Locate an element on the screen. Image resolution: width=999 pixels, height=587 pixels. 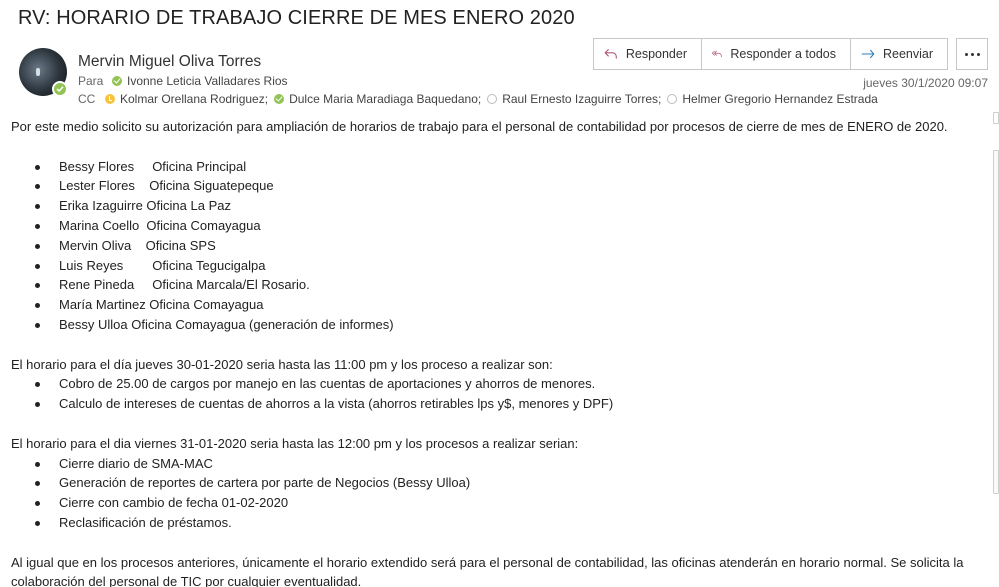
list-item: Cierre con cambio de fecha 01-02-2020 is located at coordinates (499, 503).